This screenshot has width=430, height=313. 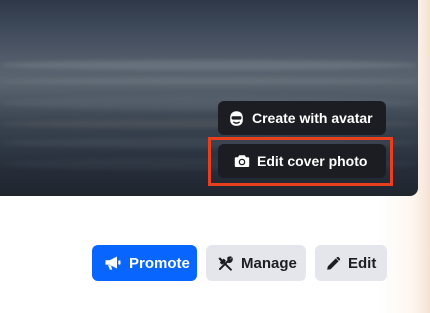 I want to click on edit-button: Edit, so click(x=351, y=263).